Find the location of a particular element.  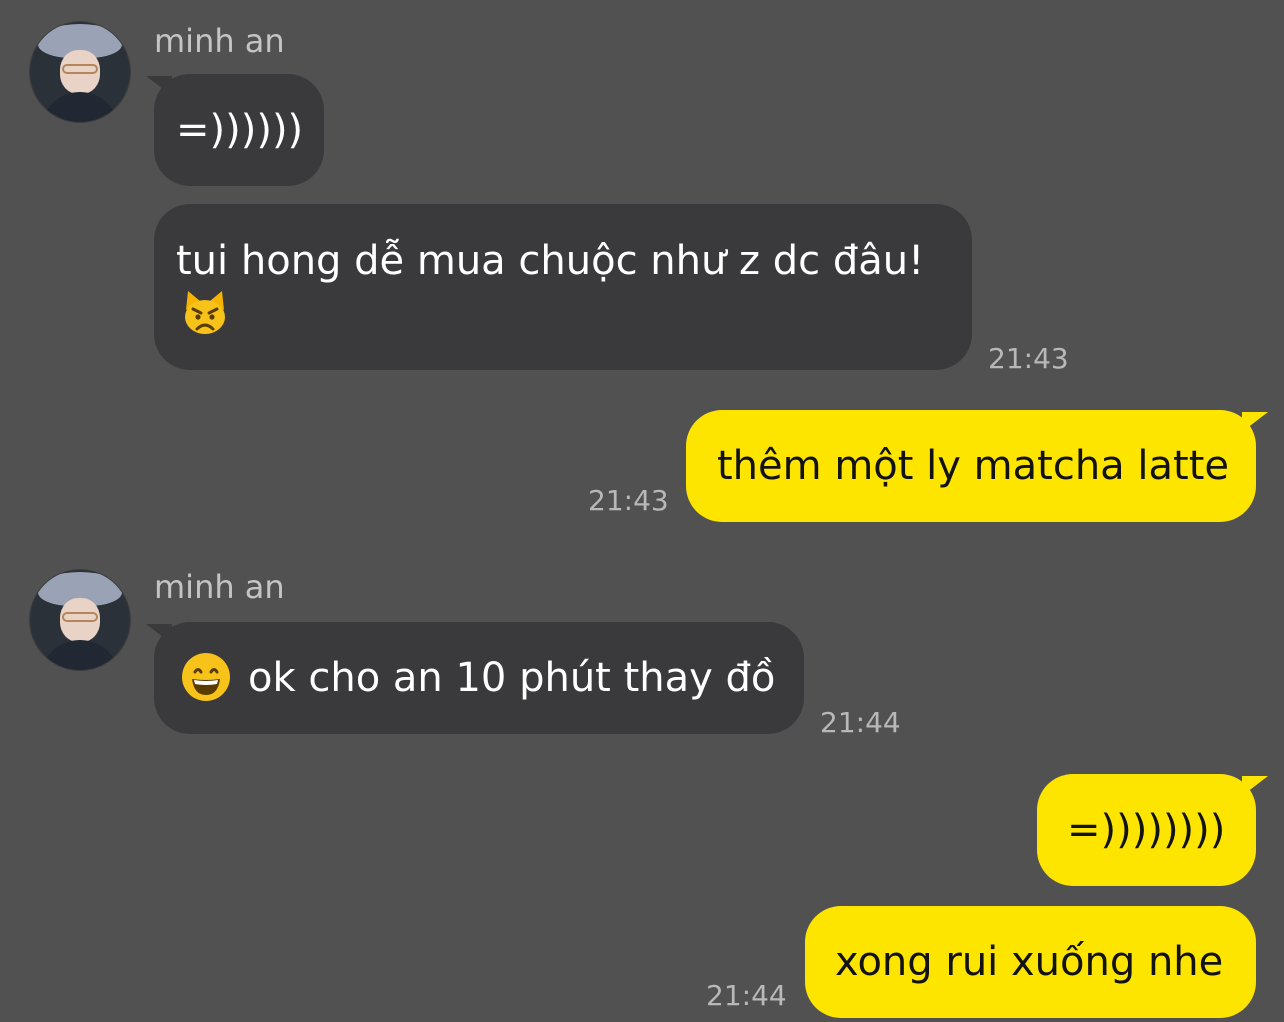

message-text: =)))))))) is located at coordinates (1146, 830).